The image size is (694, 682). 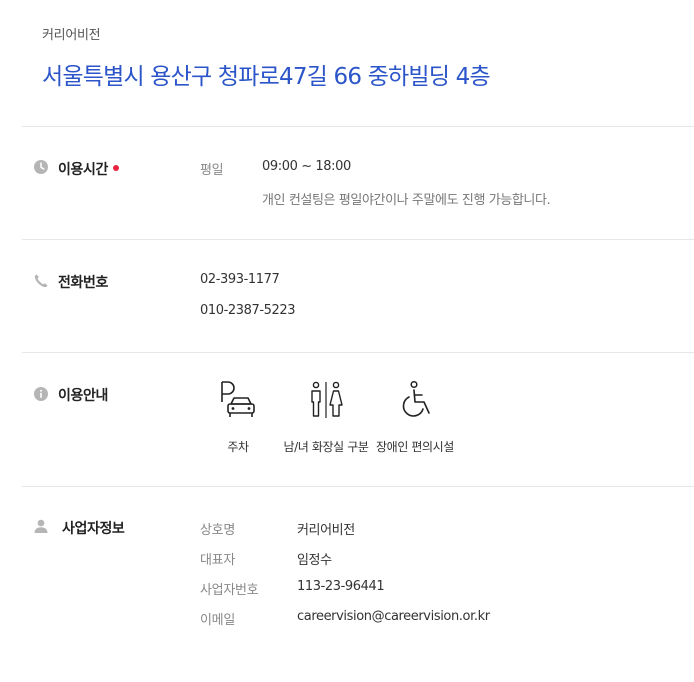 I want to click on wheelchair-icon, so click(x=416, y=398).